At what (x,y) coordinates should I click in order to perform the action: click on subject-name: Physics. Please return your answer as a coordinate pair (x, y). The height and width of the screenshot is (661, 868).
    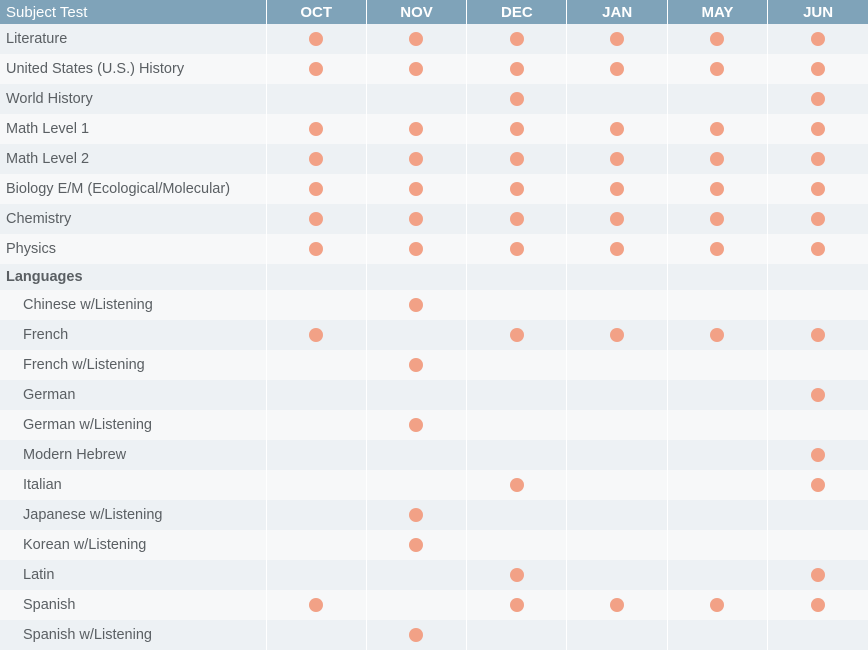
    Looking at the image, I should click on (133, 249).